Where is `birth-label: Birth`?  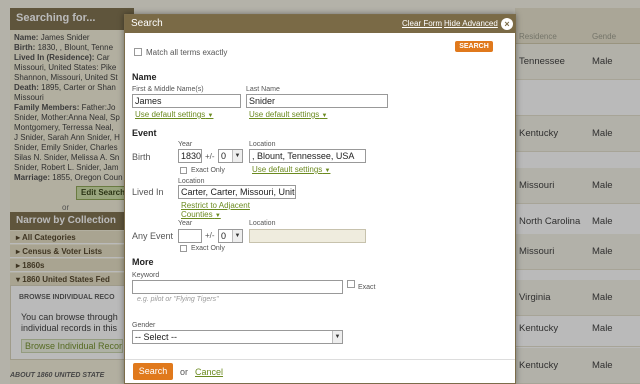 birth-label: Birth is located at coordinates (141, 157).